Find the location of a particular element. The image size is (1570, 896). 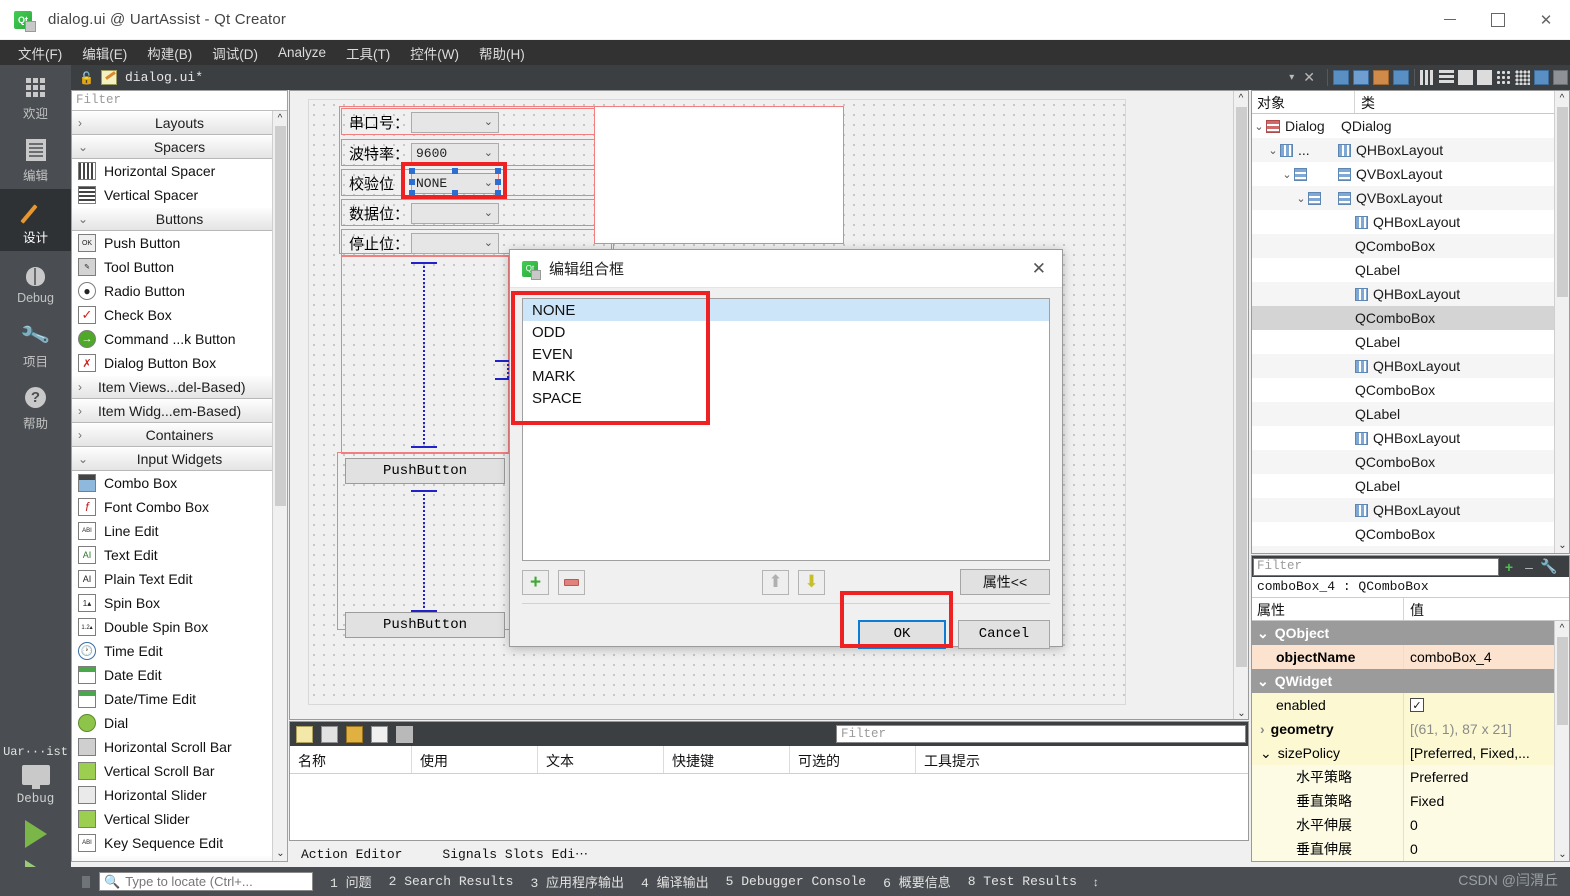

menu-build: 构建(B) is located at coordinates (169, 53).